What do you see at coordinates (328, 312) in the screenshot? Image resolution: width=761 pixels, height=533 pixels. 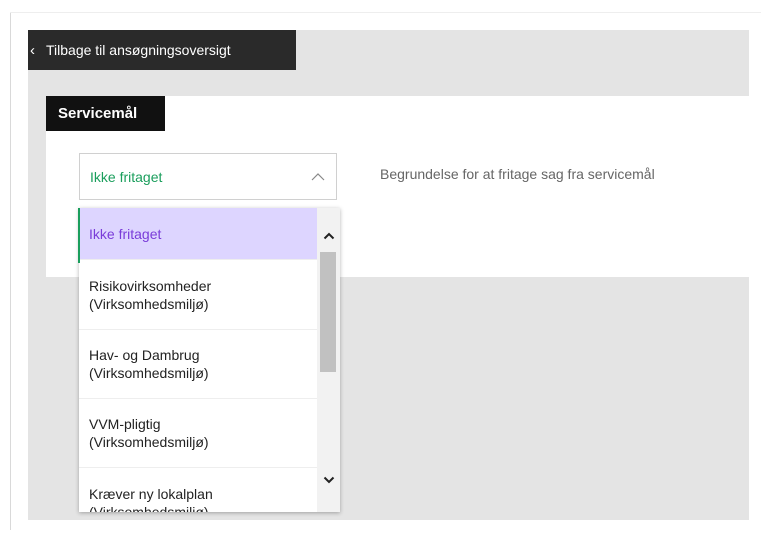 I see `scrollbar-thumb` at bounding box center [328, 312].